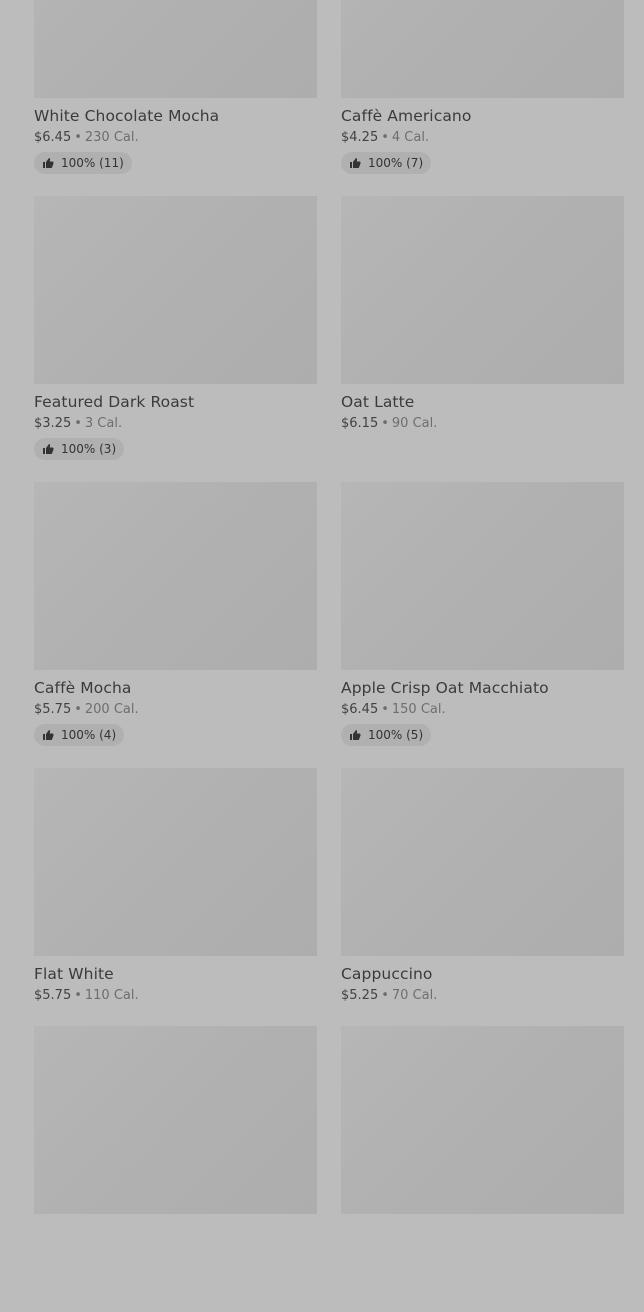 The width and height of the screenshot is (644, 1312). Describe the element at coordinates (378, 402) in the screenshot. I see `menu-item-name: Oat Latte` at that location.